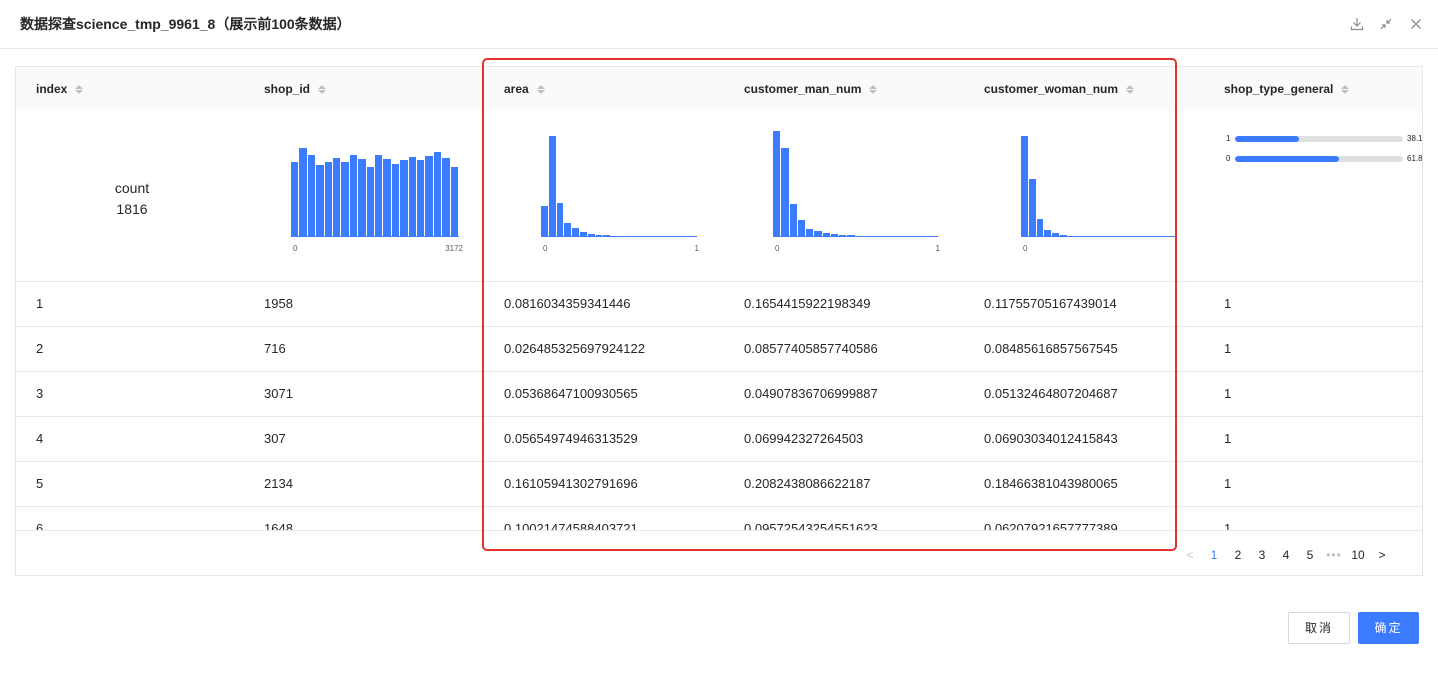 This screenshot has width=1438, height=686. Describe the element at coordinates (1287, 89) in the screenshot. I see `column-header-shop-type-general: shop_type_general` at that location.